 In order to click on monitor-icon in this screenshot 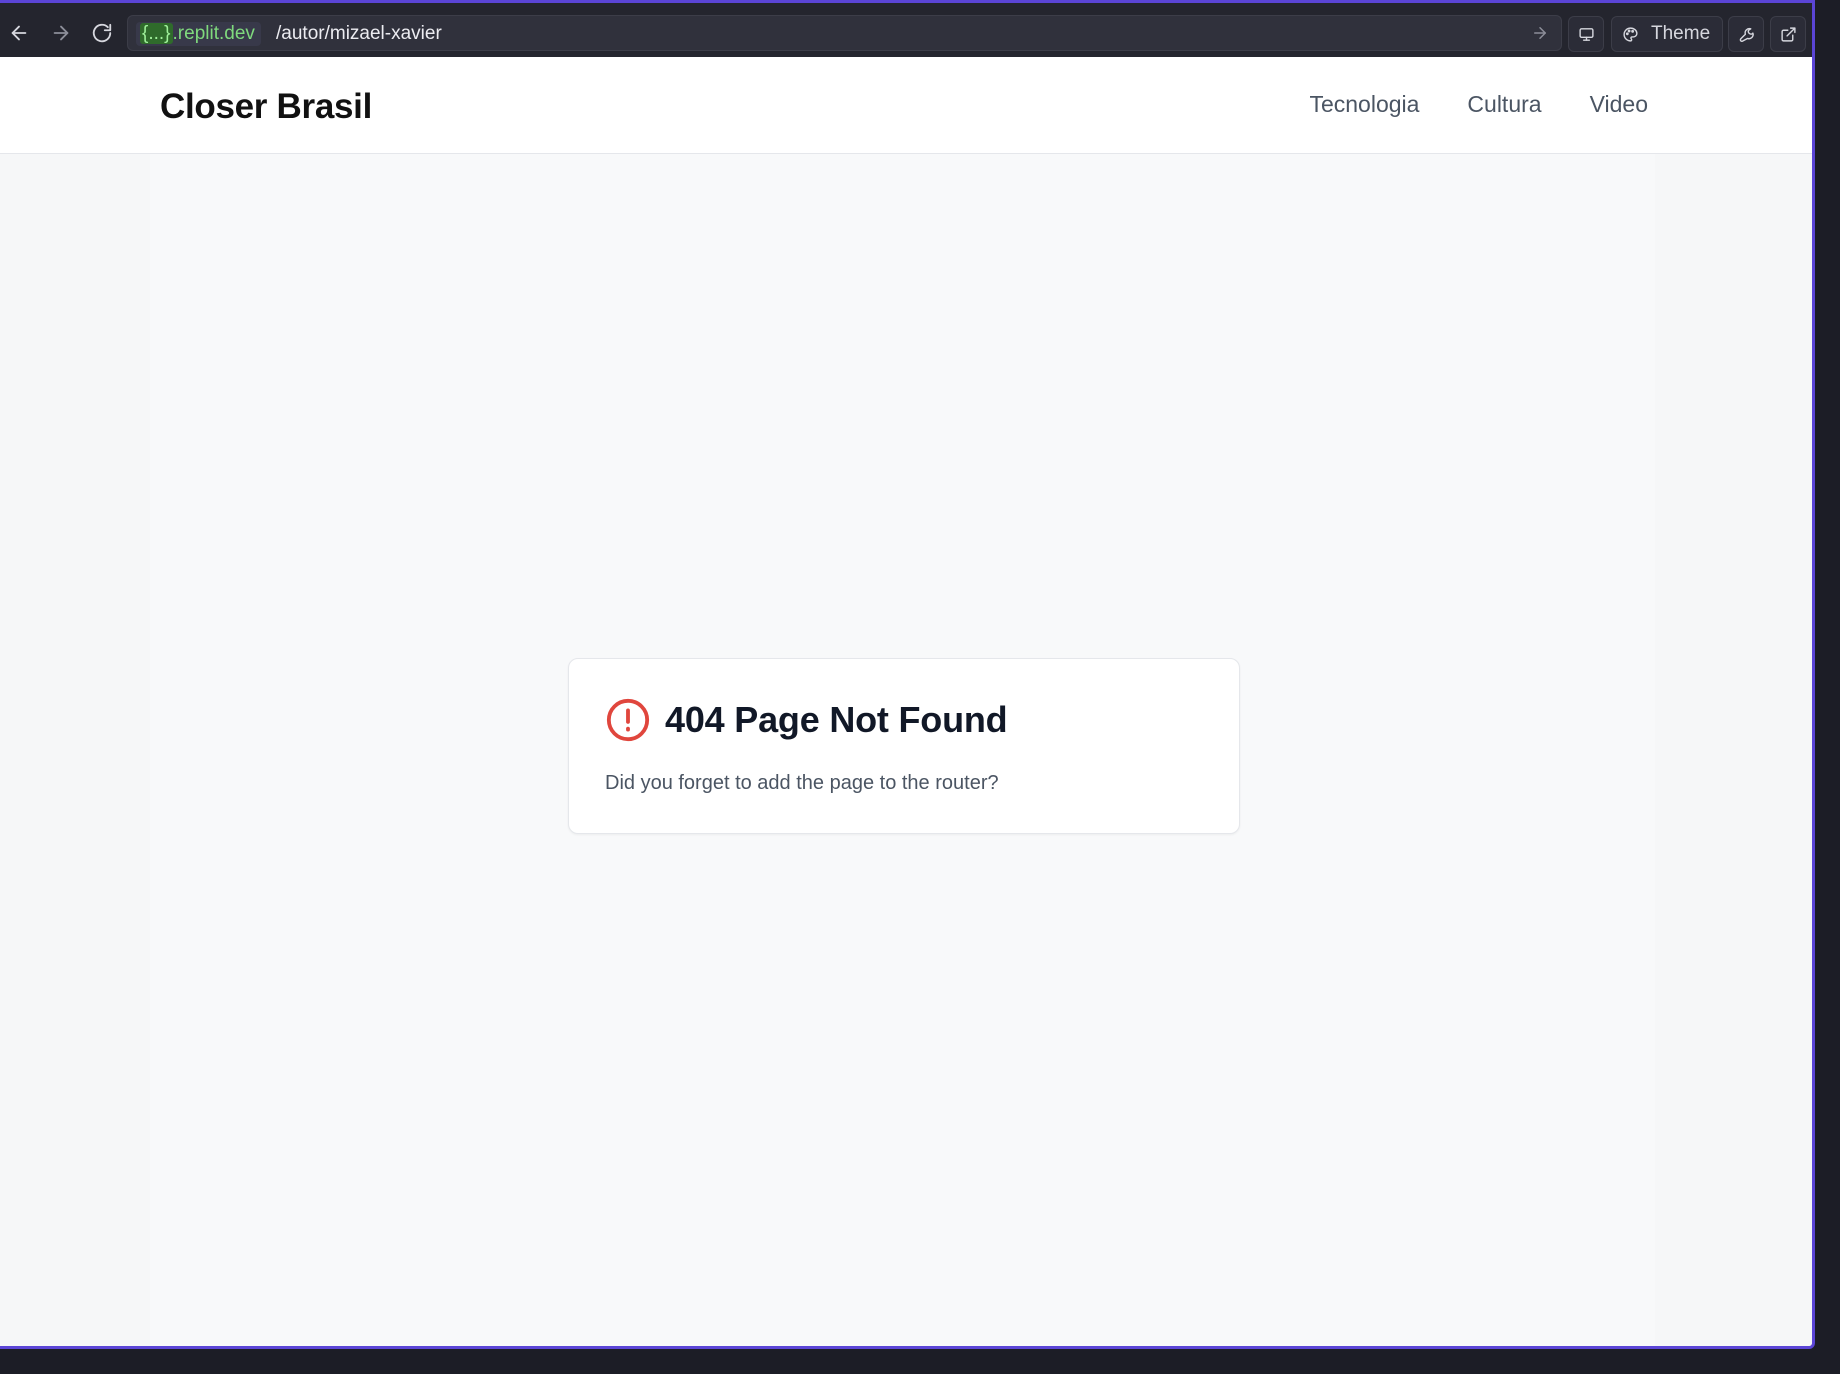, I will do `click(1586, 34)`.